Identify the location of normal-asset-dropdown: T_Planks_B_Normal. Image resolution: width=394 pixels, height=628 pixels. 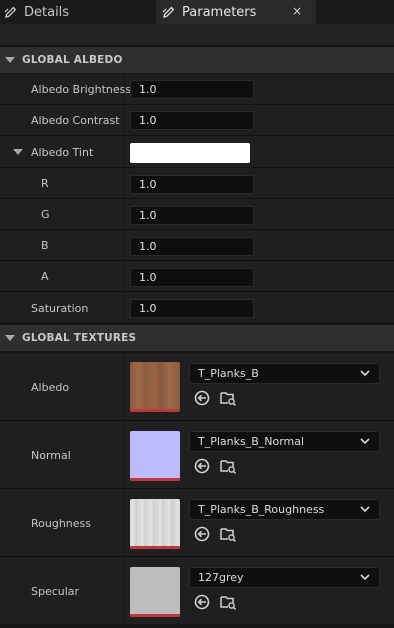
(284, 441).